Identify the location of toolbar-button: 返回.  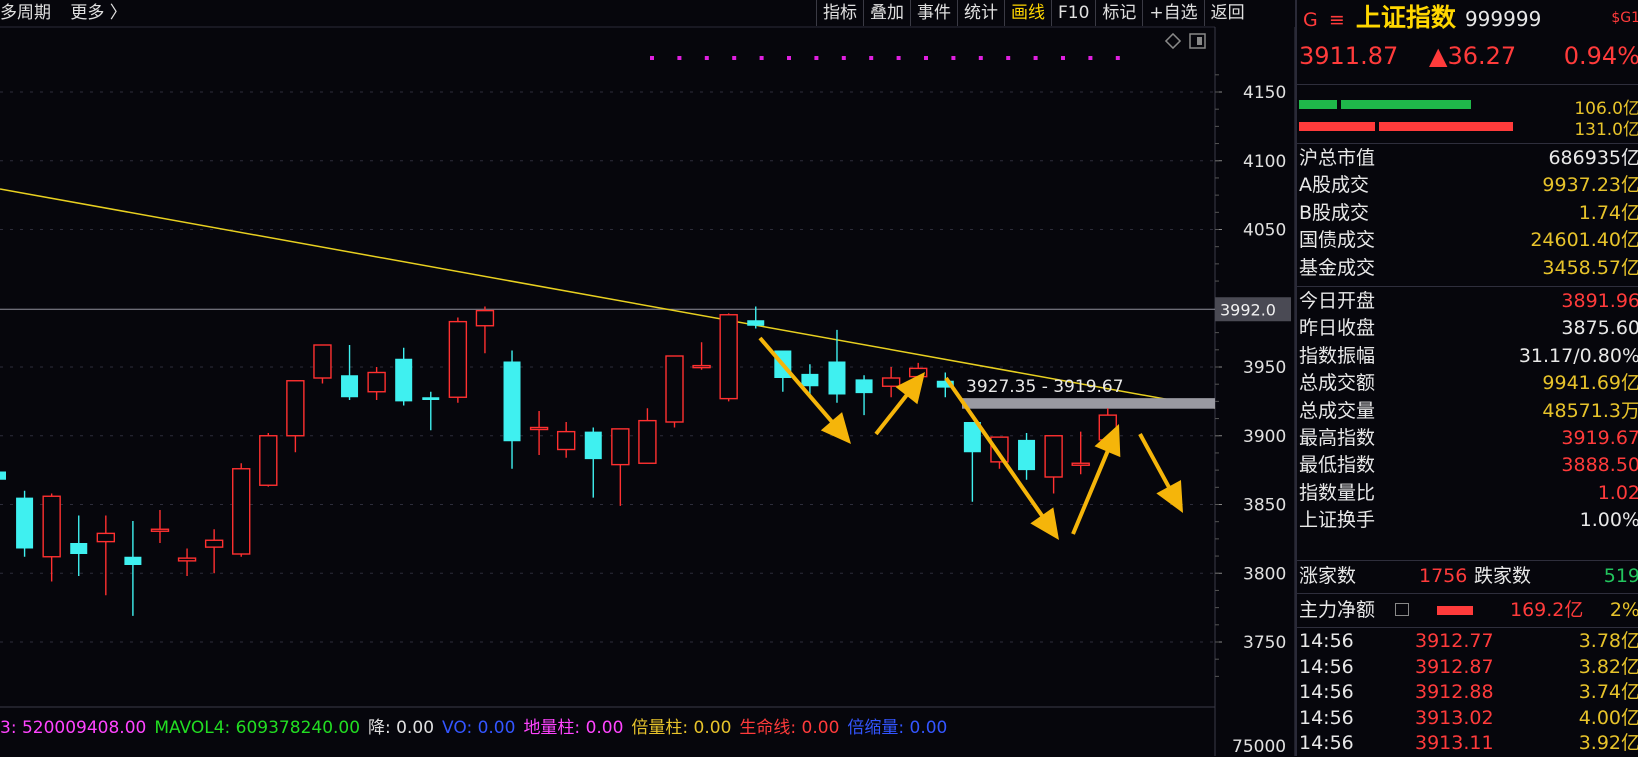
(1227, 13).